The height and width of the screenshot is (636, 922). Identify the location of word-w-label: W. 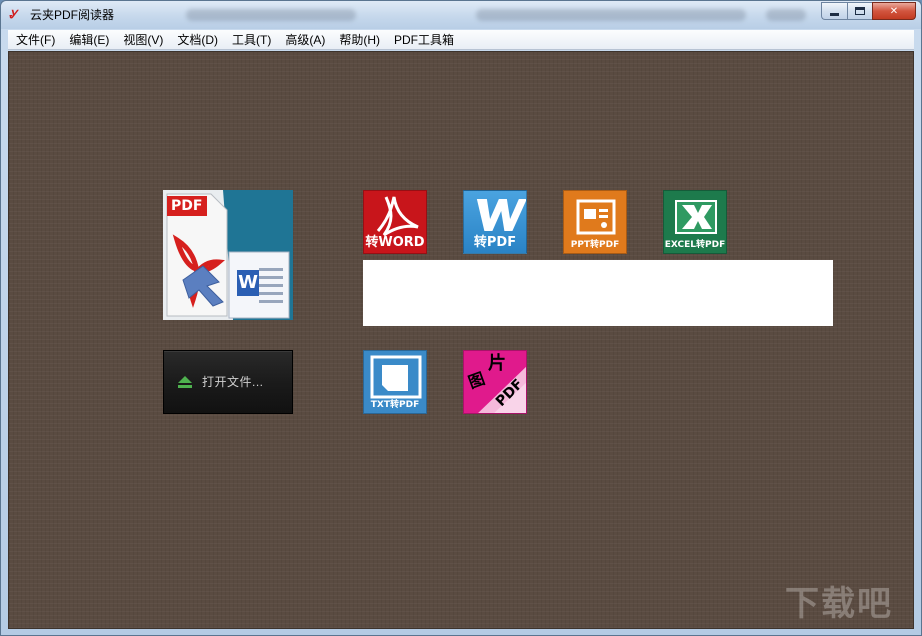
(248, 283).